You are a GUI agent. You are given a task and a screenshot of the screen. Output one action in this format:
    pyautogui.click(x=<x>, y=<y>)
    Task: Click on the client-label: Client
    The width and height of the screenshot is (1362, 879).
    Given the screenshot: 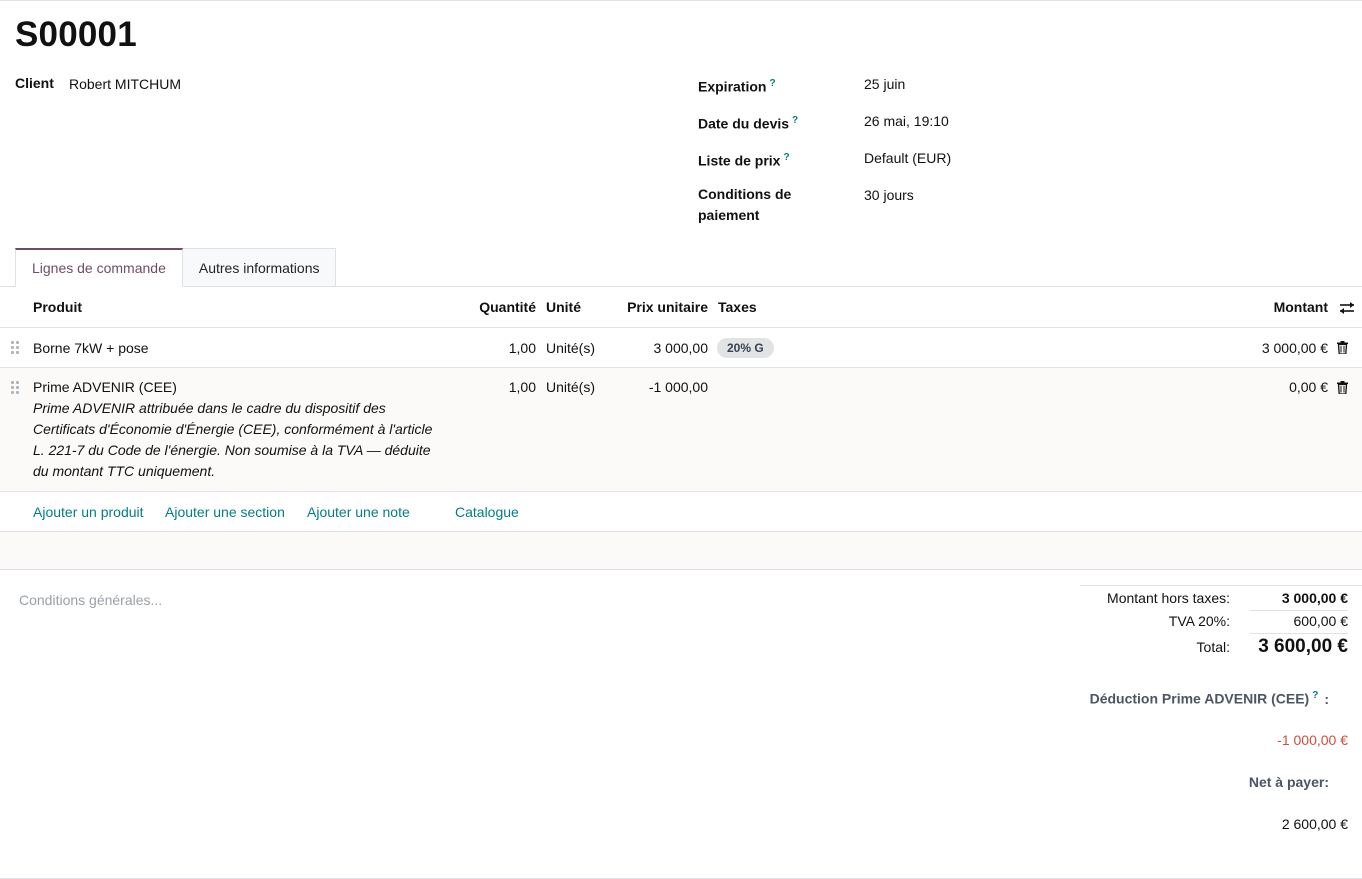 What is the action you would take?
    pyautogui.click(x=34, y=83)
    